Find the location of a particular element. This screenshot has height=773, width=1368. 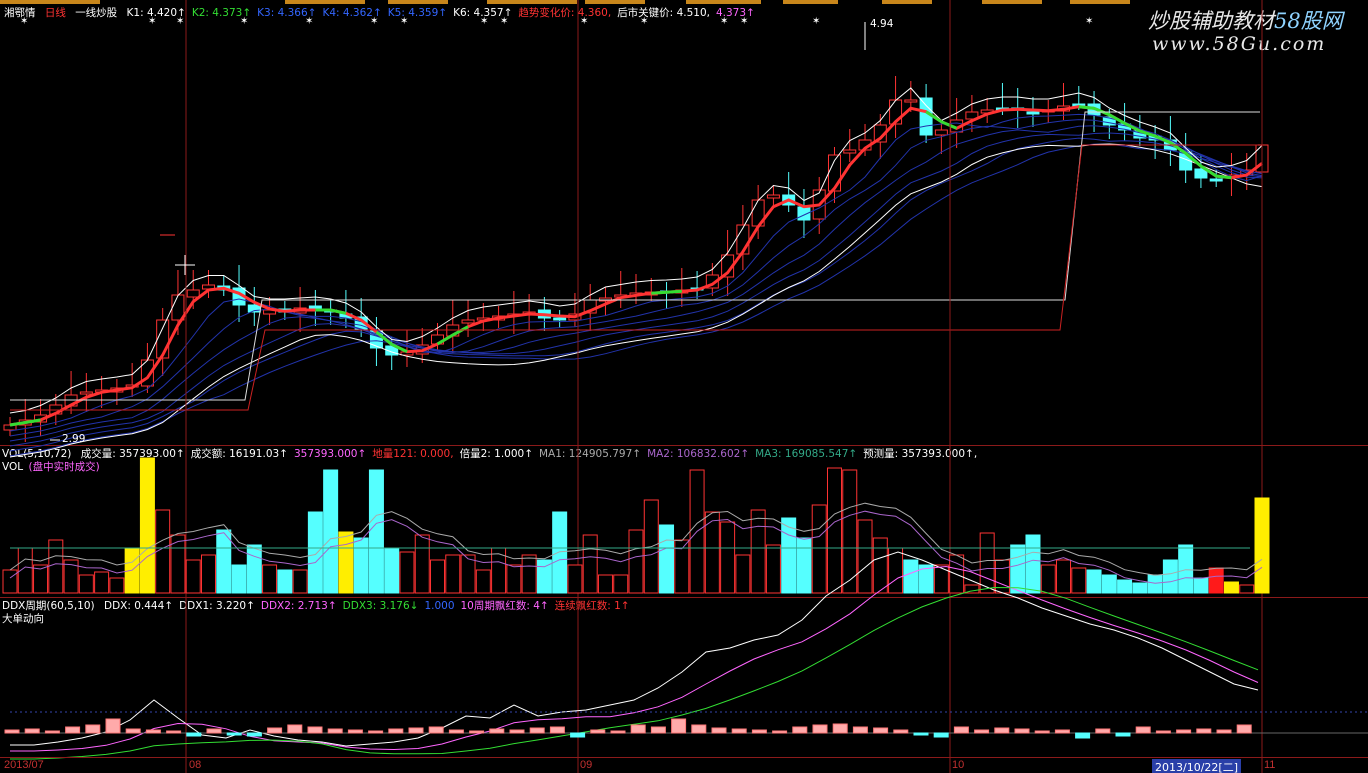

low-price-mark: 2.99 is located at coordinates (76, 439).